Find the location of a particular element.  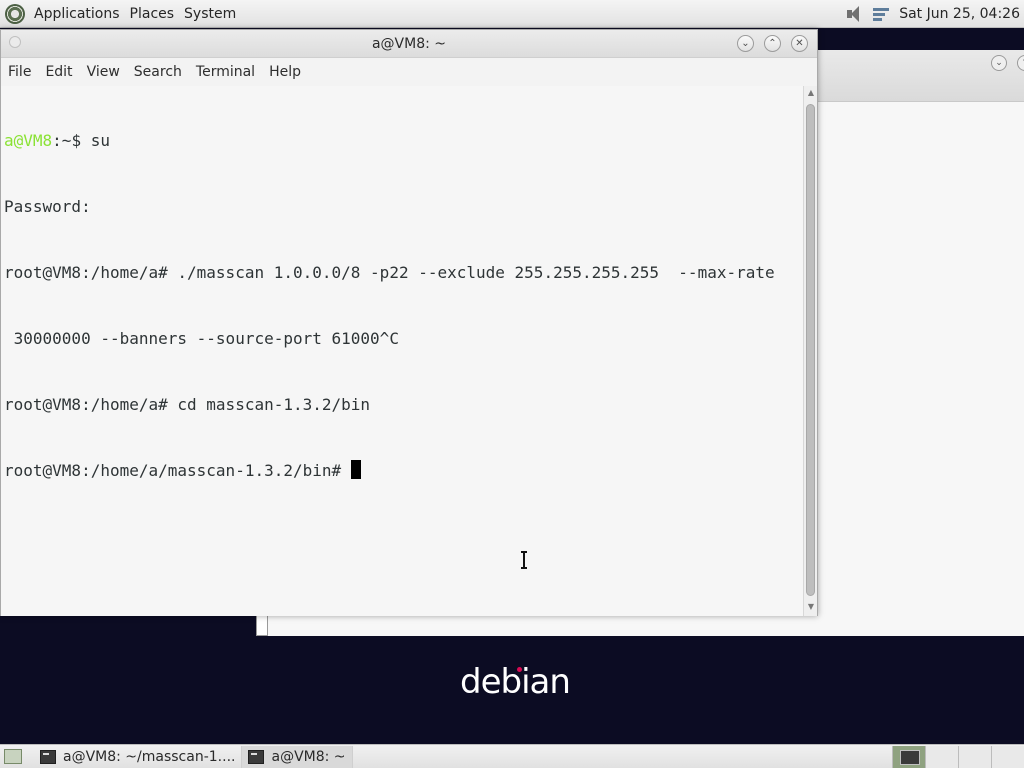

debian-dot is located at coordinates (519, 669).